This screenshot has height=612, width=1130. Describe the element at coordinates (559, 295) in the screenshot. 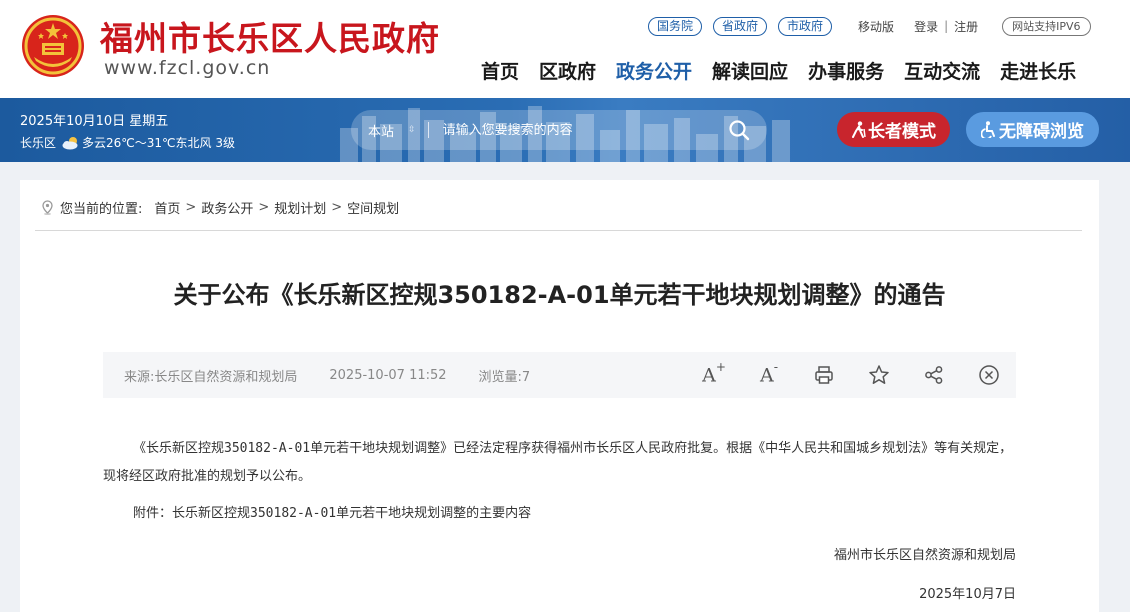

I see `article-title: 关于公布《长乐新区控规350182-A-01单元若干地块规划调整》的通告` at that location.